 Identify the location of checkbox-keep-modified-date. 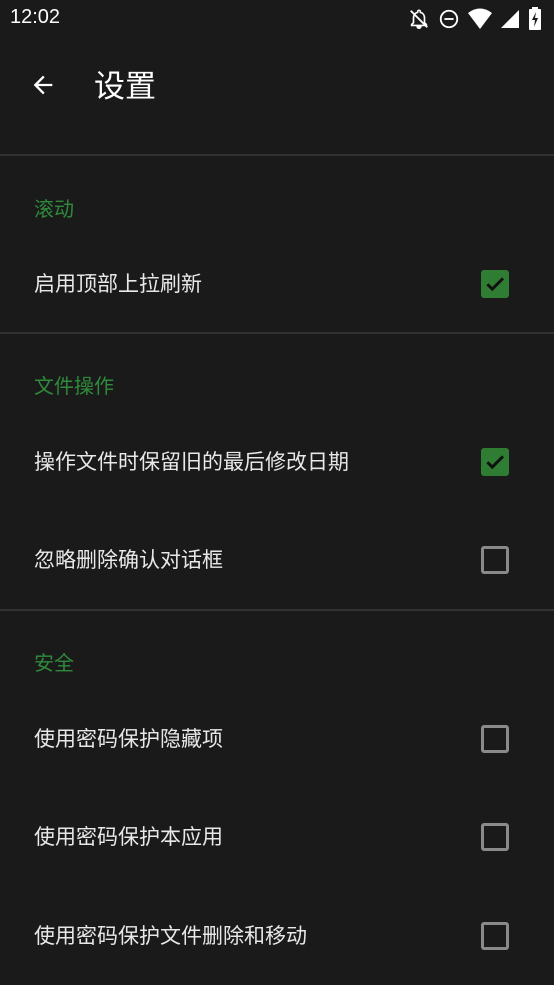
(495, 462).